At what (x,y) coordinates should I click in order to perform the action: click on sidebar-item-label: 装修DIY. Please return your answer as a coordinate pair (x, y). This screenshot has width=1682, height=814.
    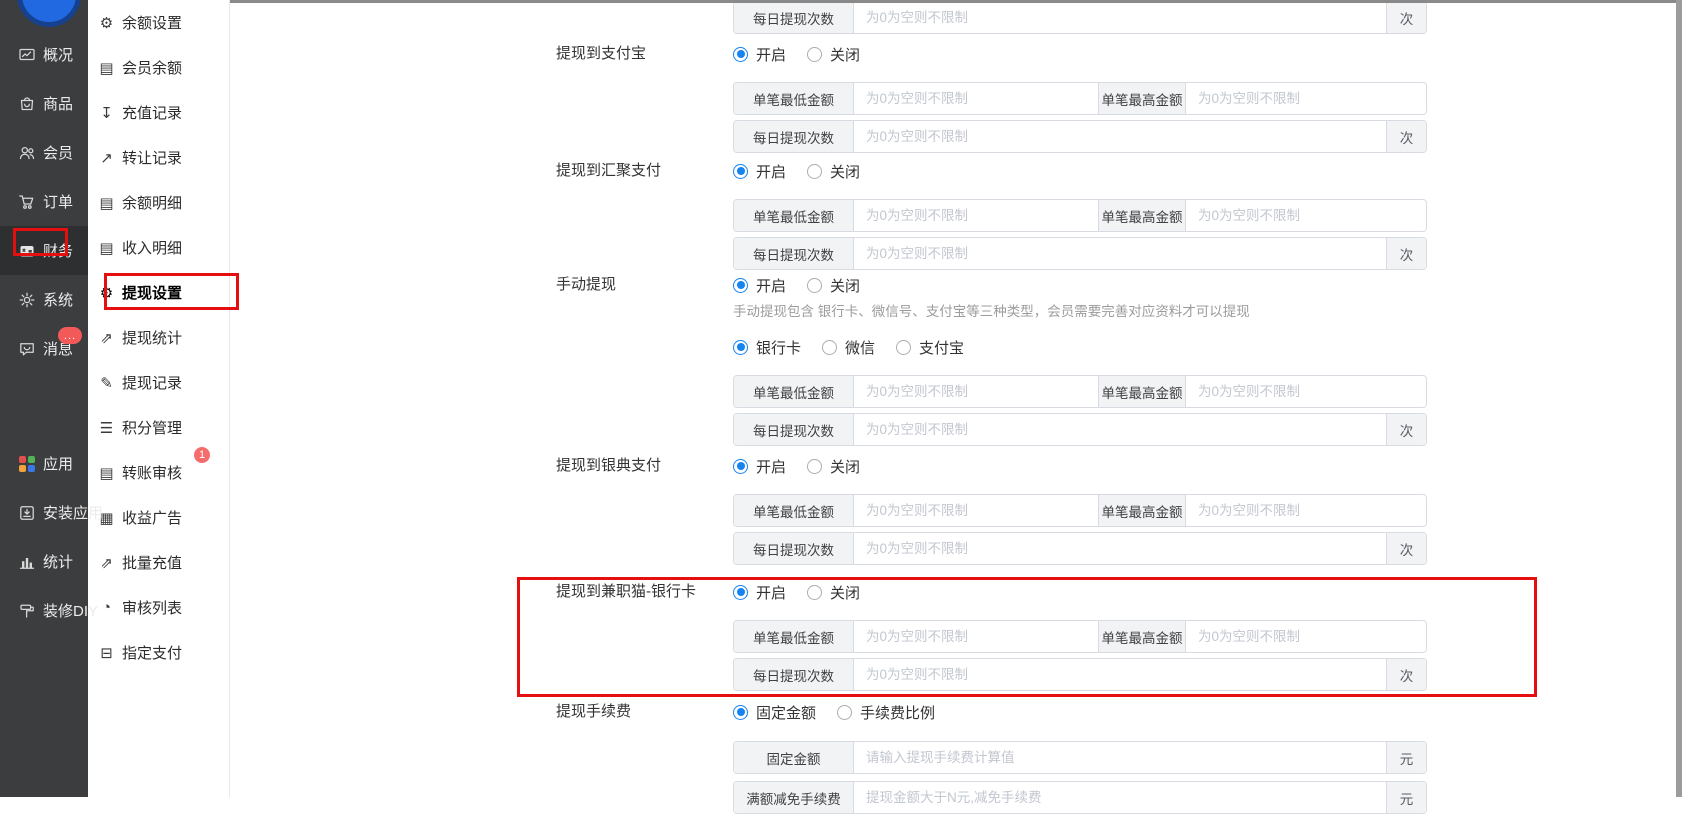
    Looking at the image, I should click on (71, 611).